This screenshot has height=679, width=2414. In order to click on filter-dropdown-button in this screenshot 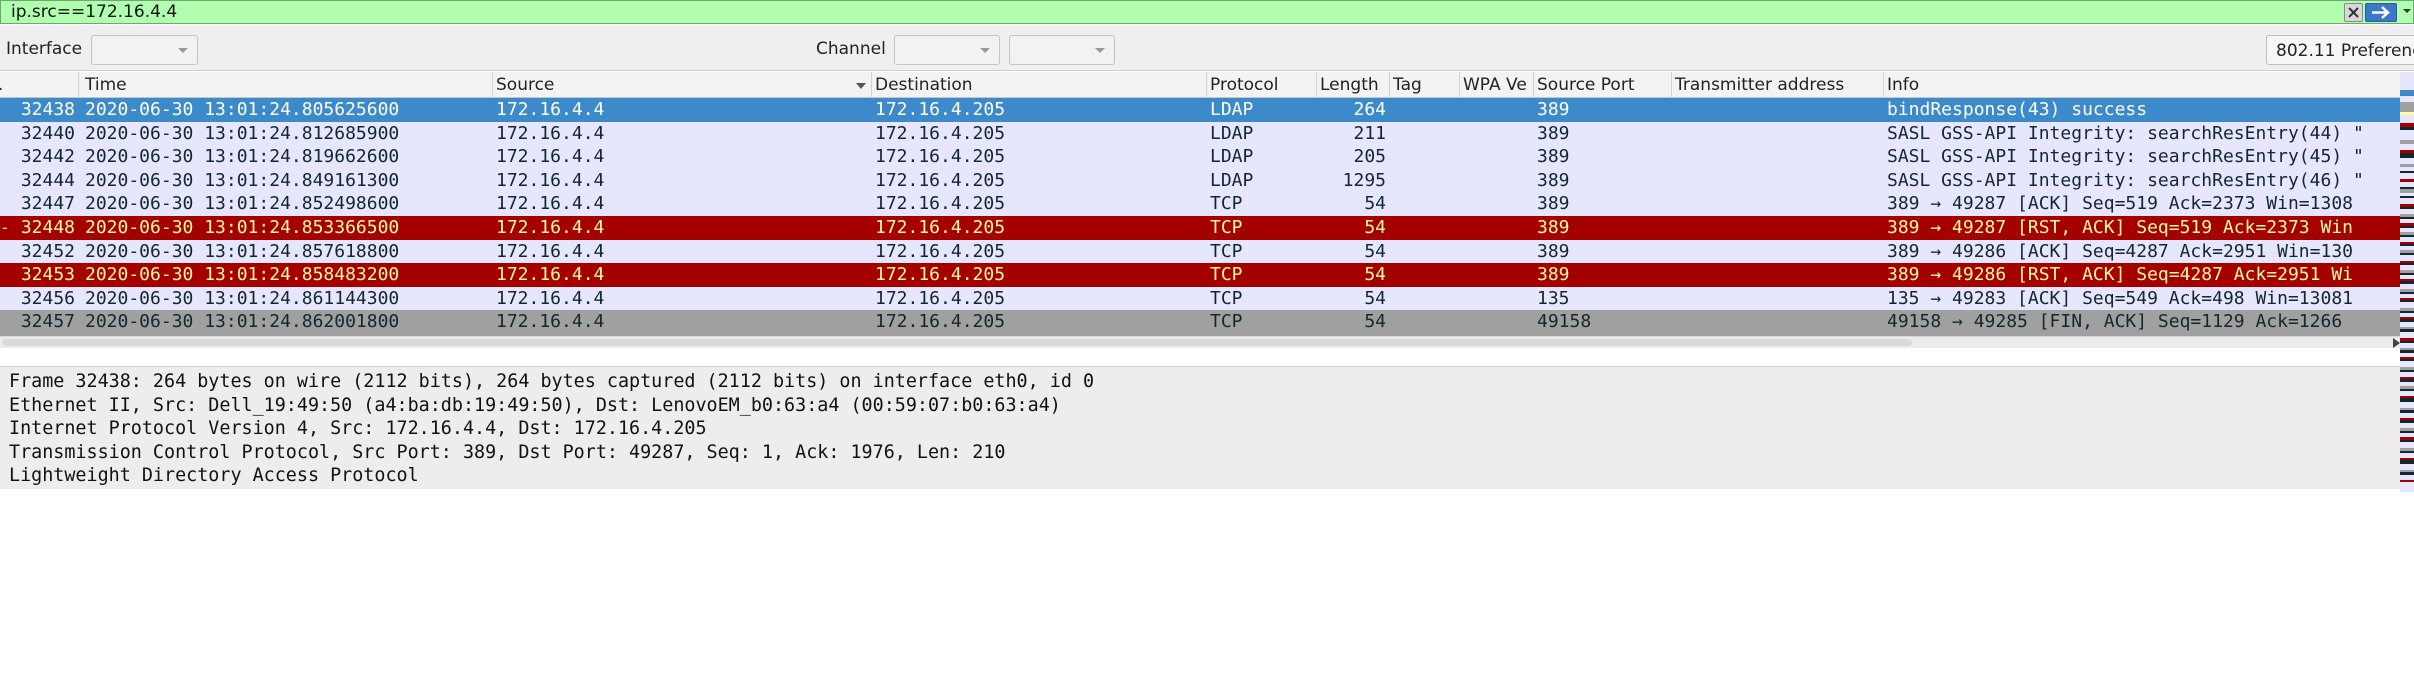, I will do `click(2407, 12)`.